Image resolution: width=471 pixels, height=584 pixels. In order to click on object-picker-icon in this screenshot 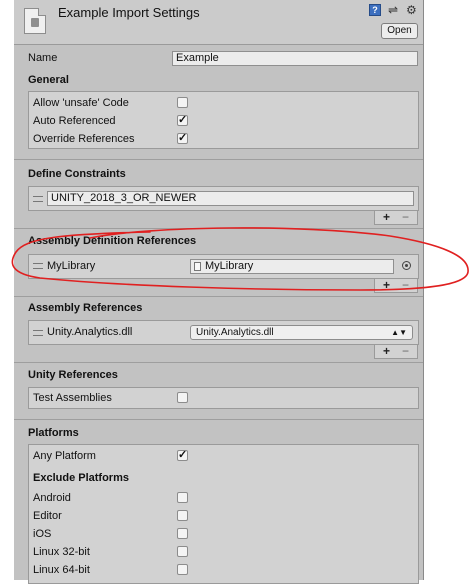, I will do `click(406, 265)`.